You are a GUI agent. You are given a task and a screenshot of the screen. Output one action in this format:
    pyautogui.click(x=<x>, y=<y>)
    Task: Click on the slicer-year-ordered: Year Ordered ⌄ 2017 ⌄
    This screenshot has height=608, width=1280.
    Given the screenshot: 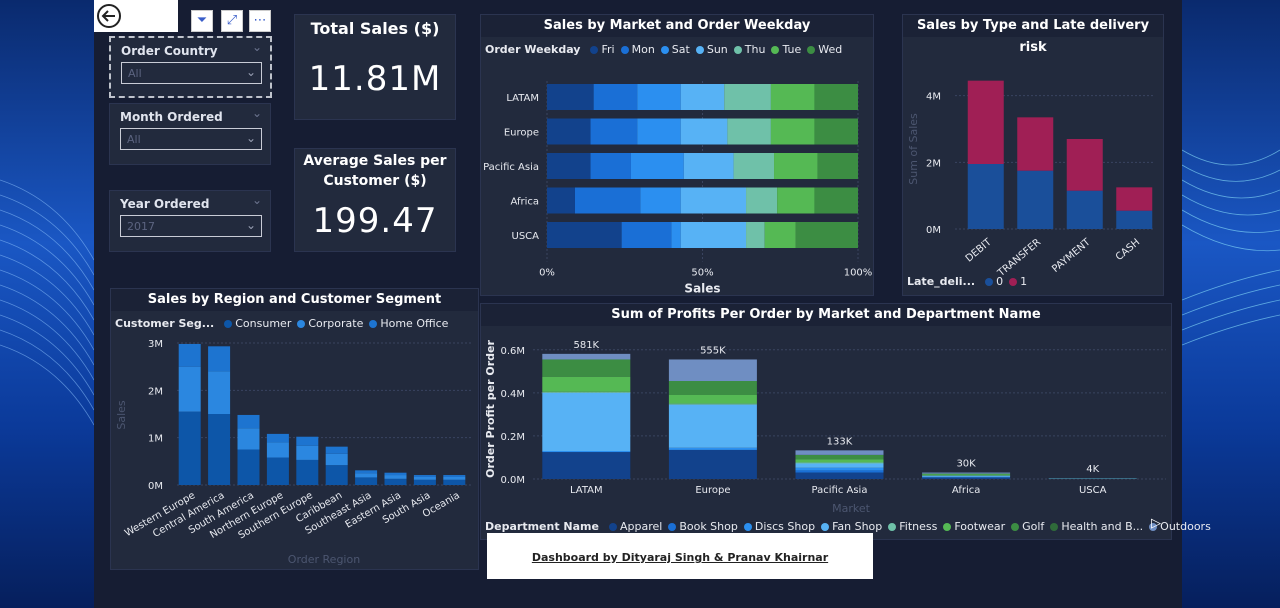 What is the action you would take?
    pyautogui.click(x=190, y=221)
    